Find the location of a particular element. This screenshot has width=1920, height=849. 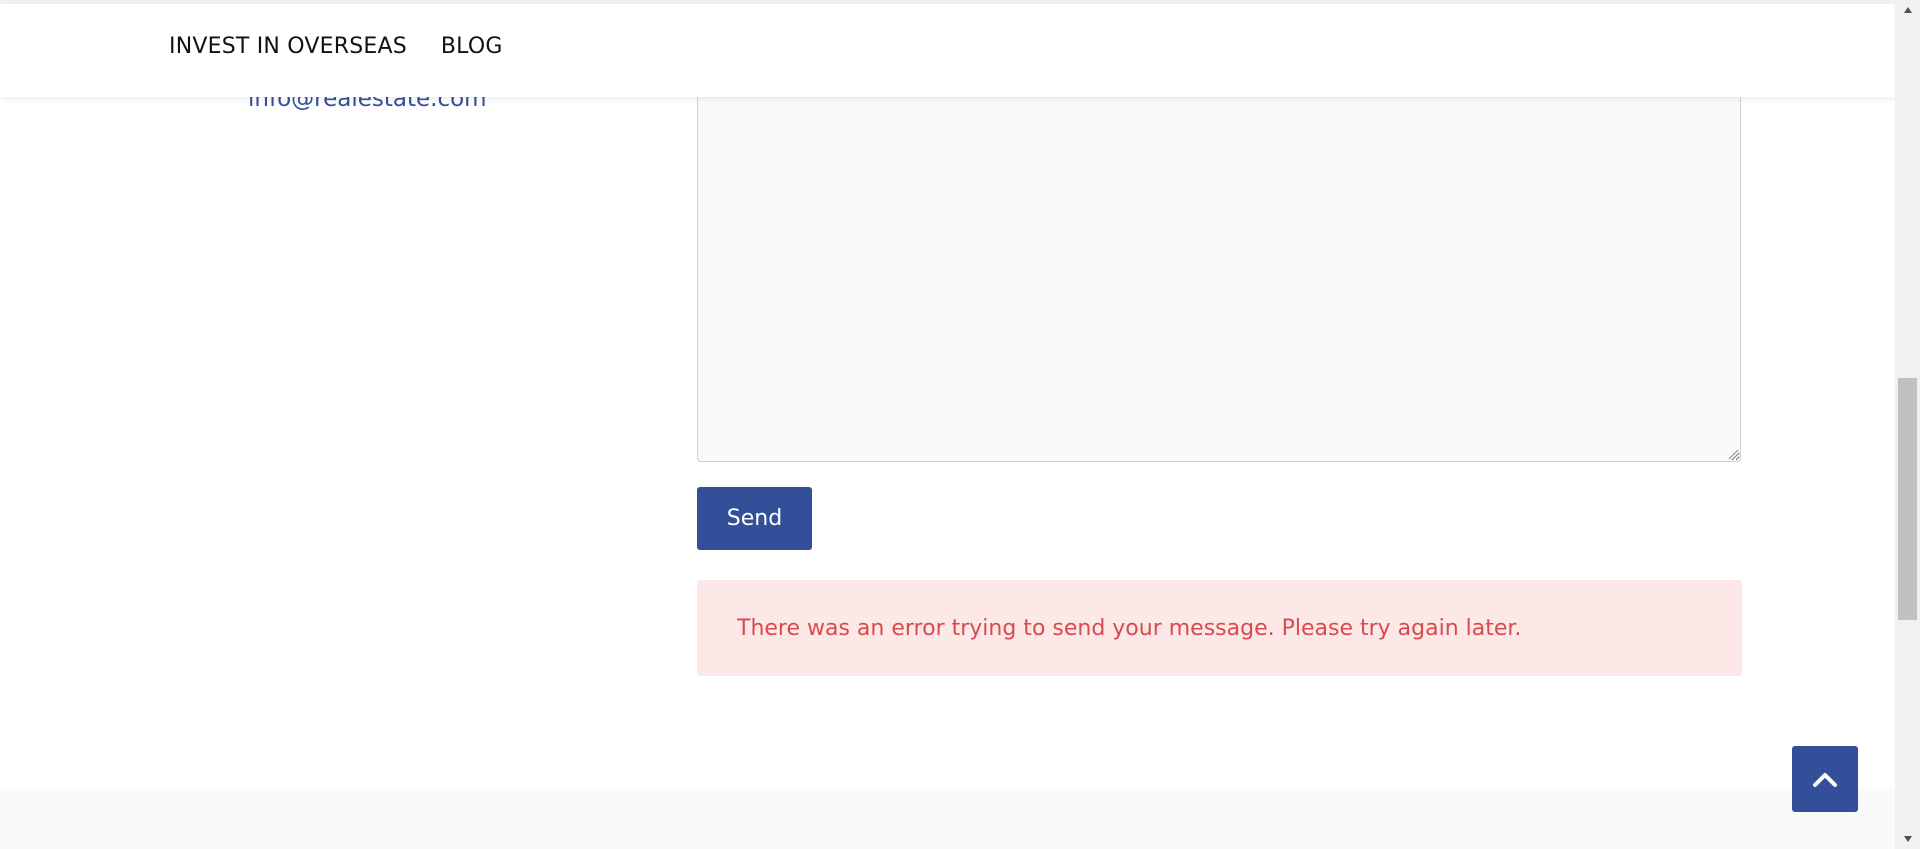

triangle-down-icon is located at coordinates (1907, 839).